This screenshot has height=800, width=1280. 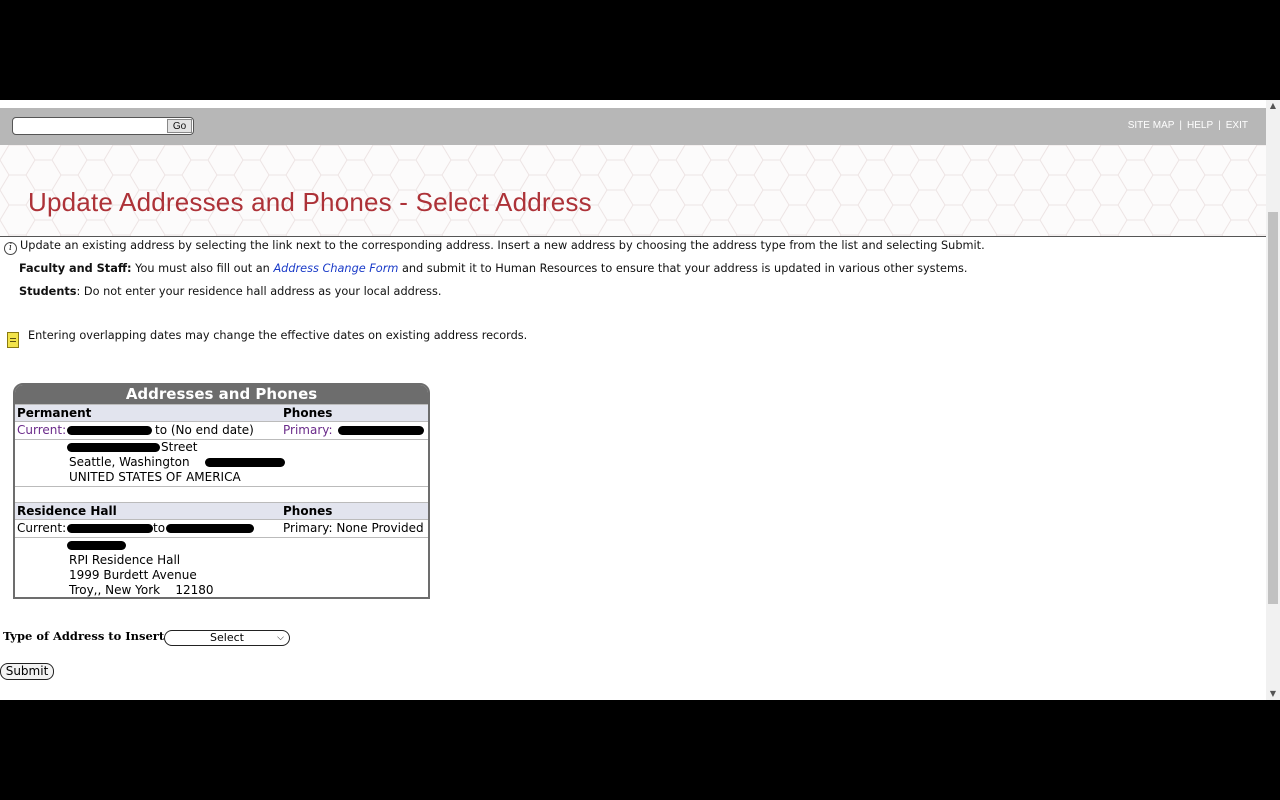 What do you see at coordinates (75, 268) in the screenshot?
I see `faculty-label: Faculty and Staff:` at bounding box center [75, 268].